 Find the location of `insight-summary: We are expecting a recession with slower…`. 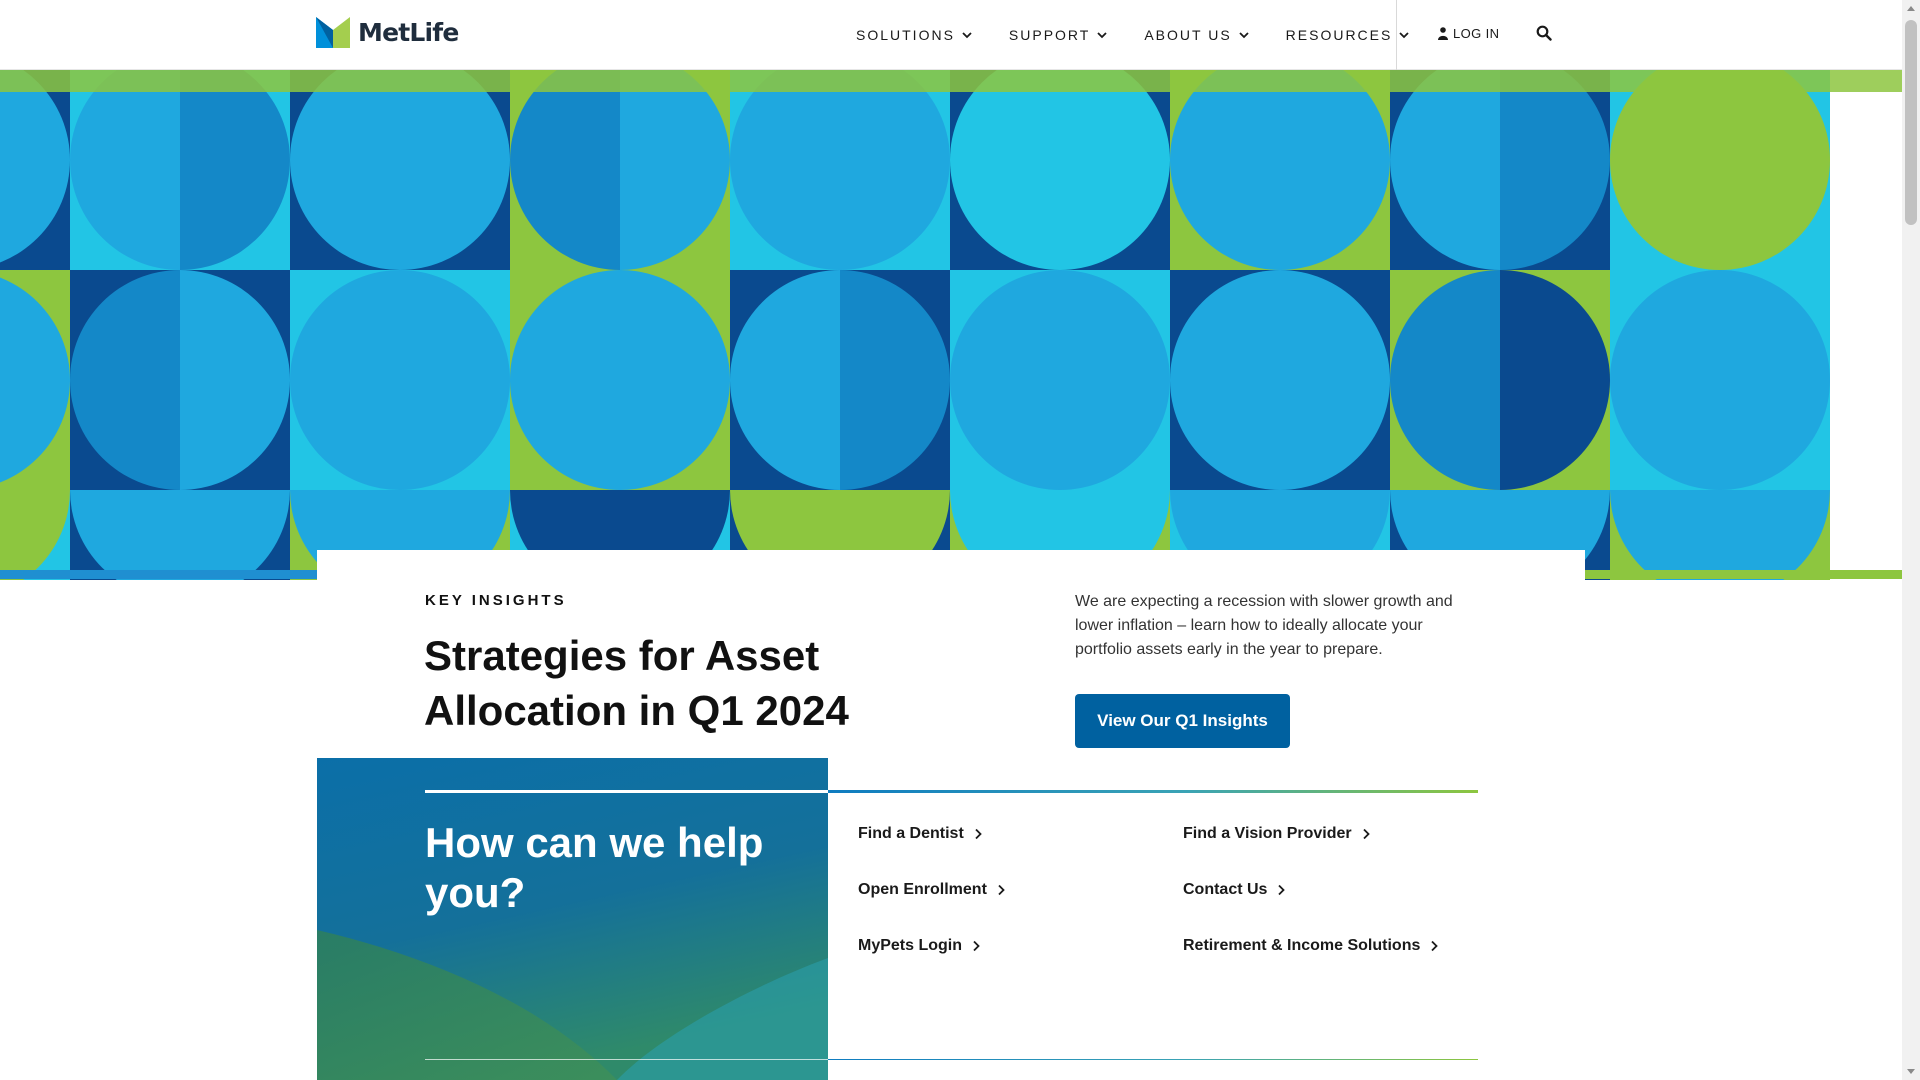

insight-summary: We are expecting a recession with slower… is located at coordinates (1264, 625).